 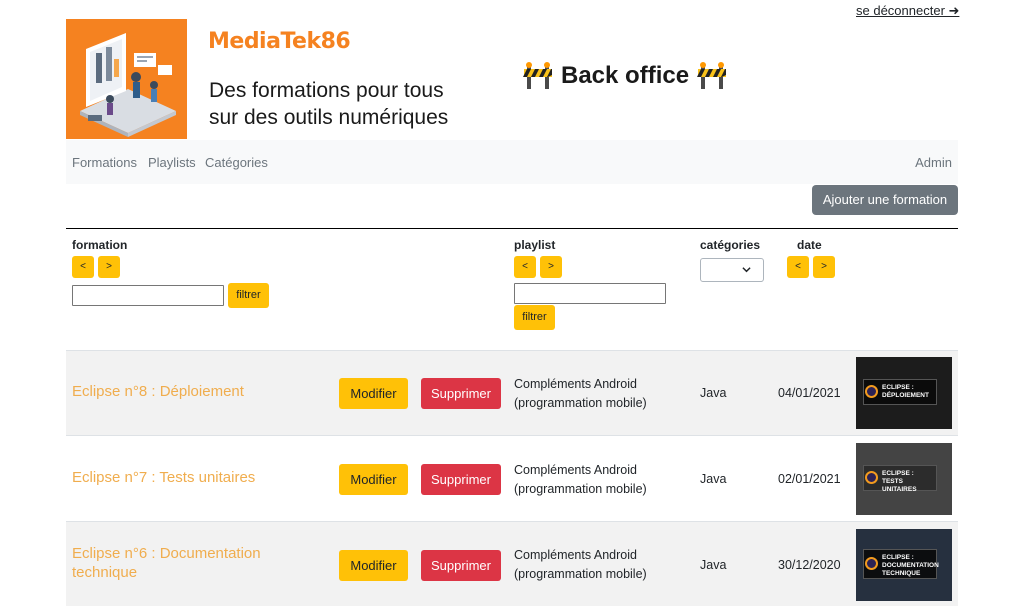 What do you see at coordinates (104, 162) in the screenshot?
I see `nav-formations: Formations` at bounding box center [104, 162].